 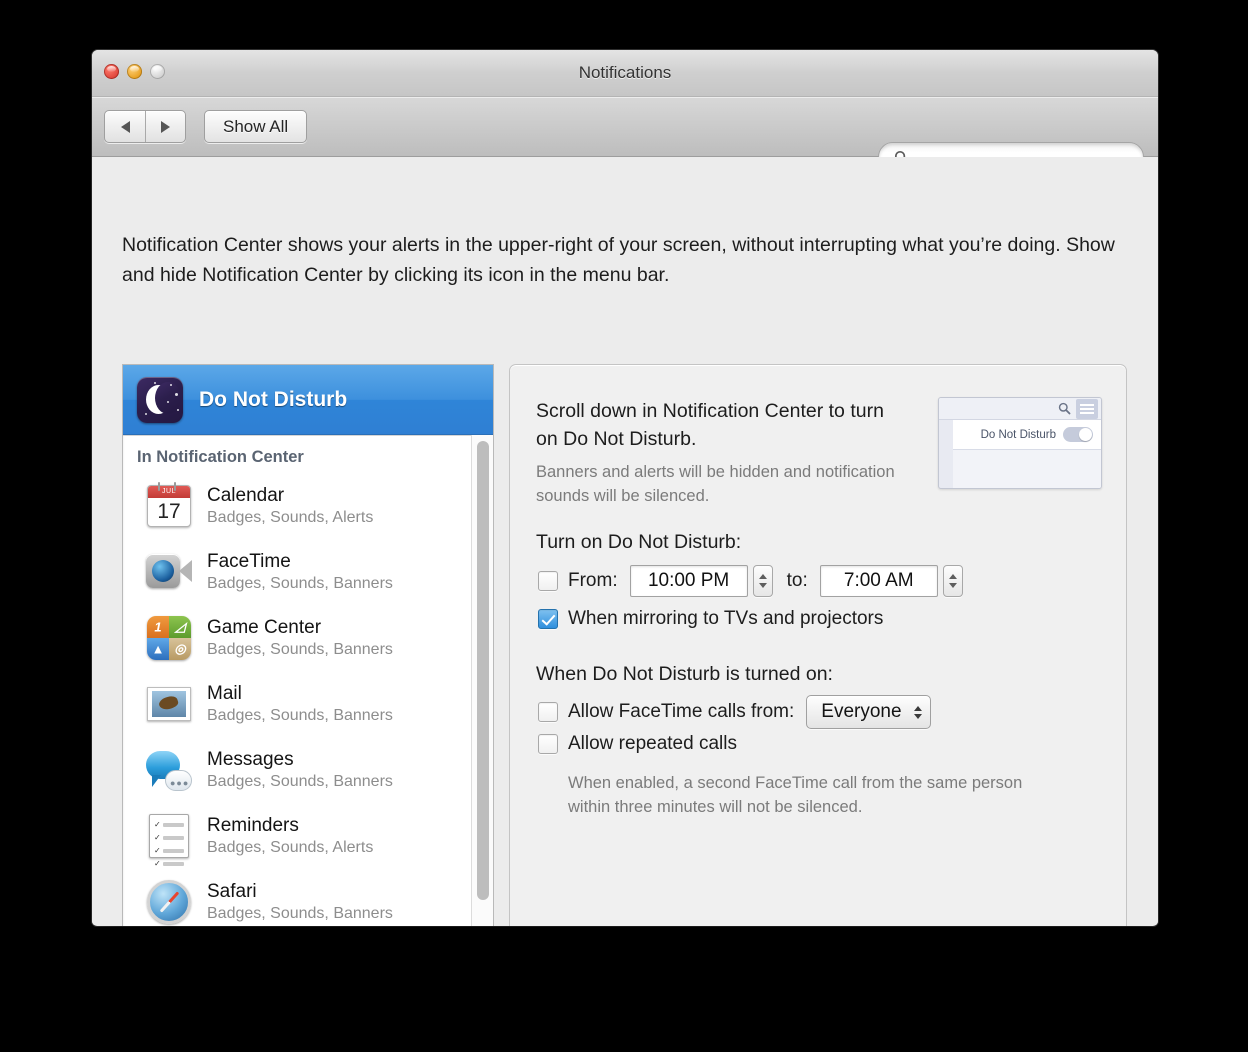 What do you see at coordinates (300, 704) in the screenshot?
I see `list-item-text: Mail Badges, Sounds, Banners` at bounding box center [300, 704].